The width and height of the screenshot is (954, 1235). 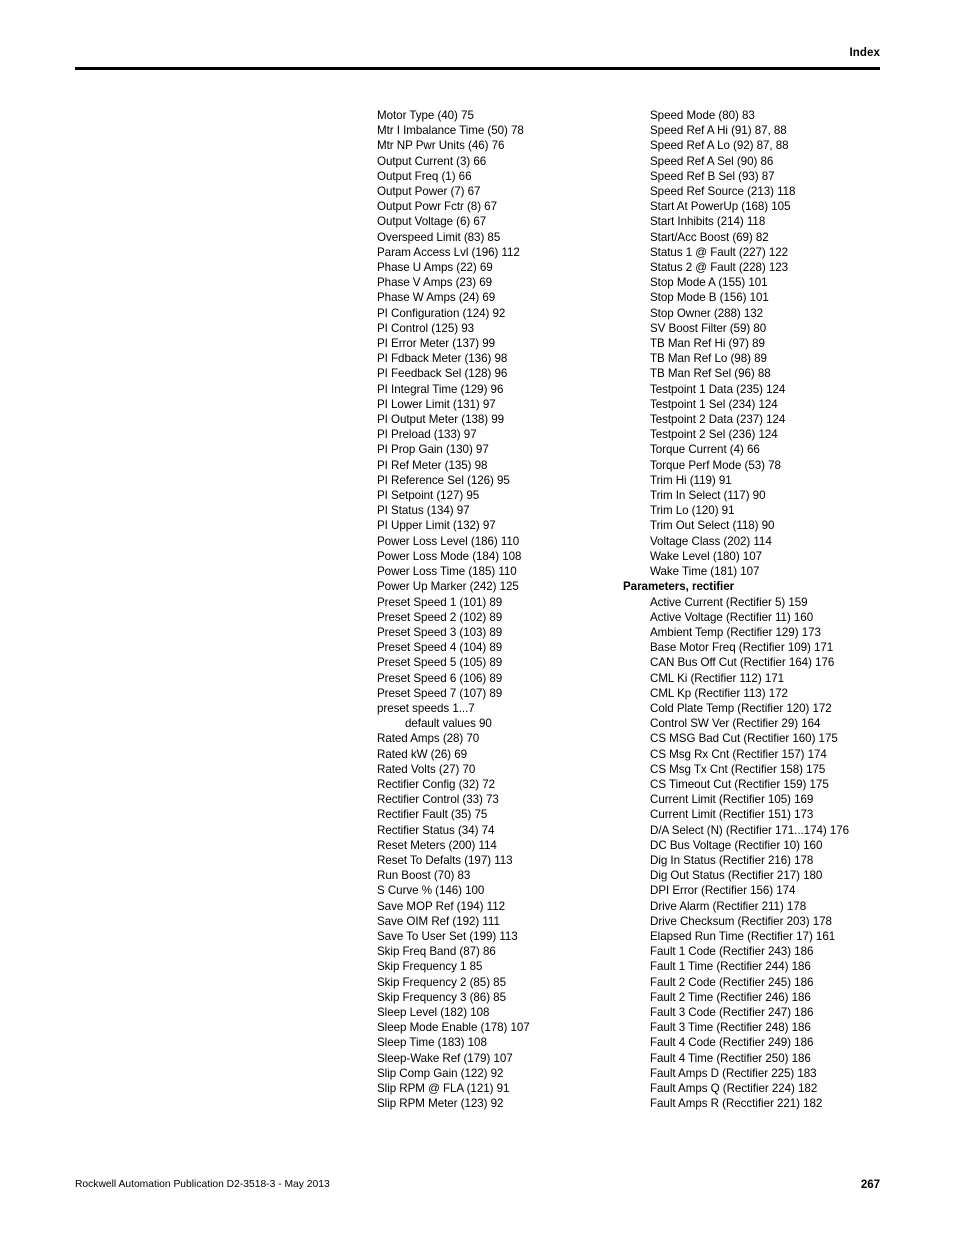 I want to click on index-entry: Reset Meters (200) 114, so click(x=508, y=845).